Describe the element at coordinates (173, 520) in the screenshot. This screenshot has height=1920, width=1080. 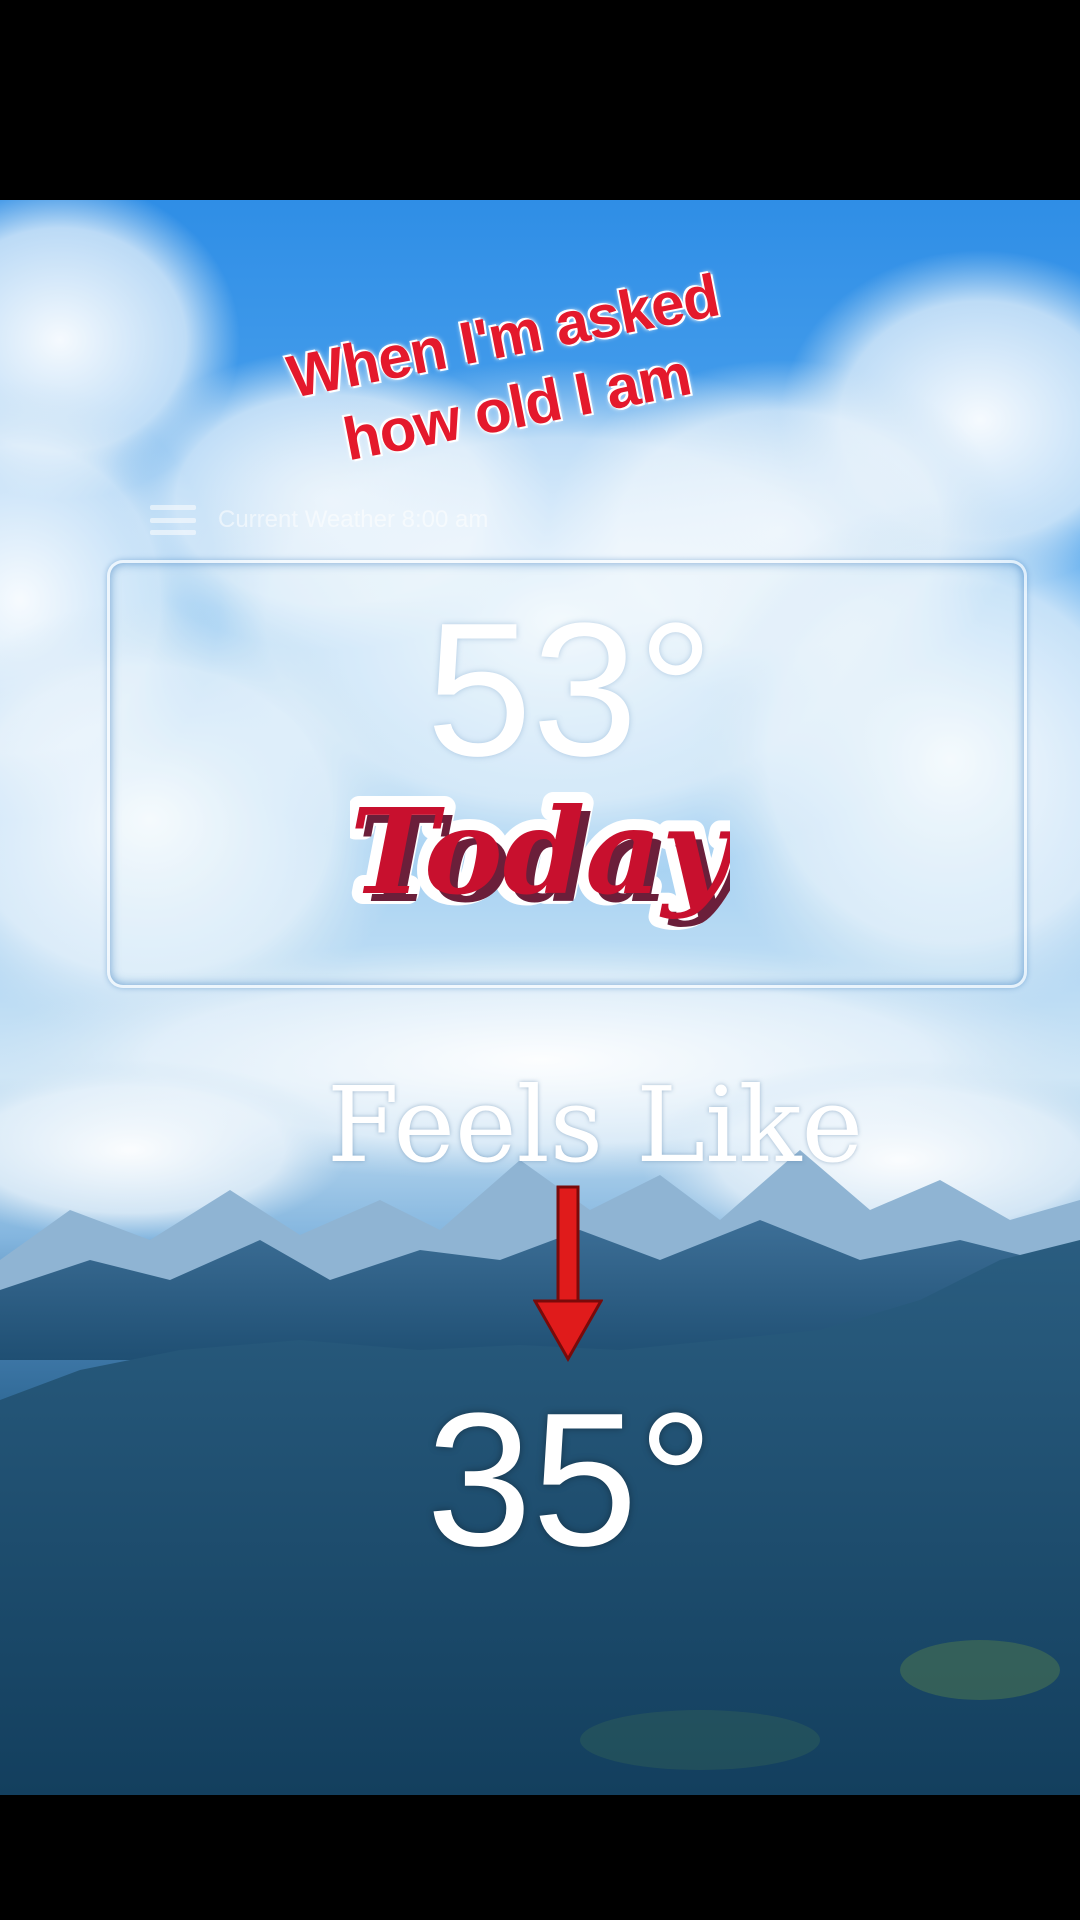
I see `menu-icon` at that location.